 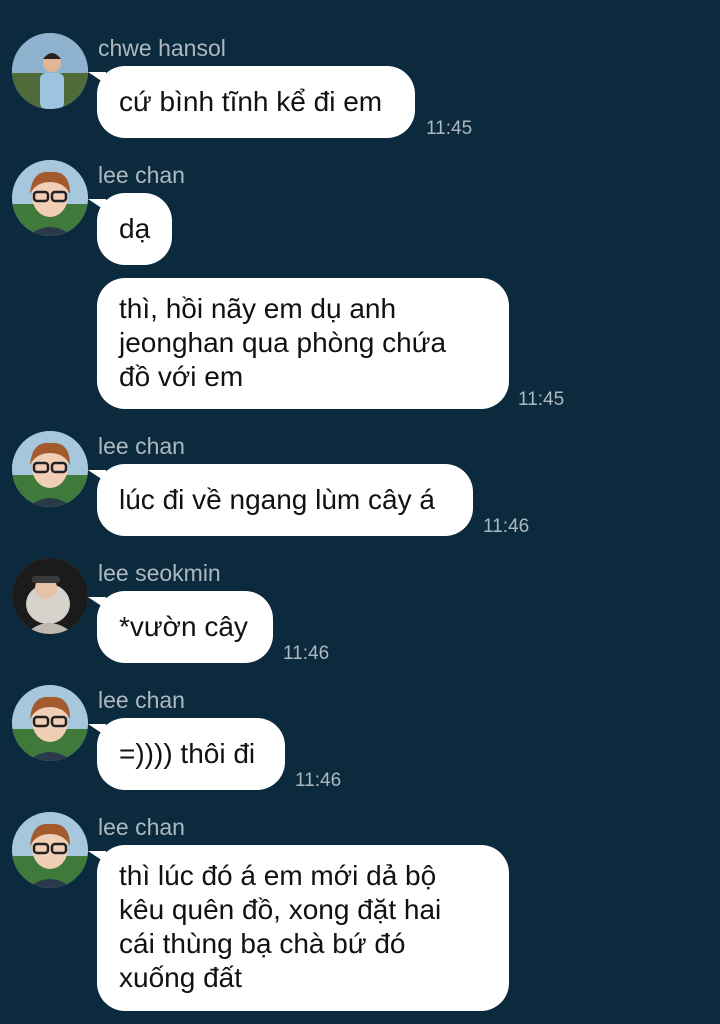 I want to click on message-bubble: *vườn cây, so click(x=180, y=627).